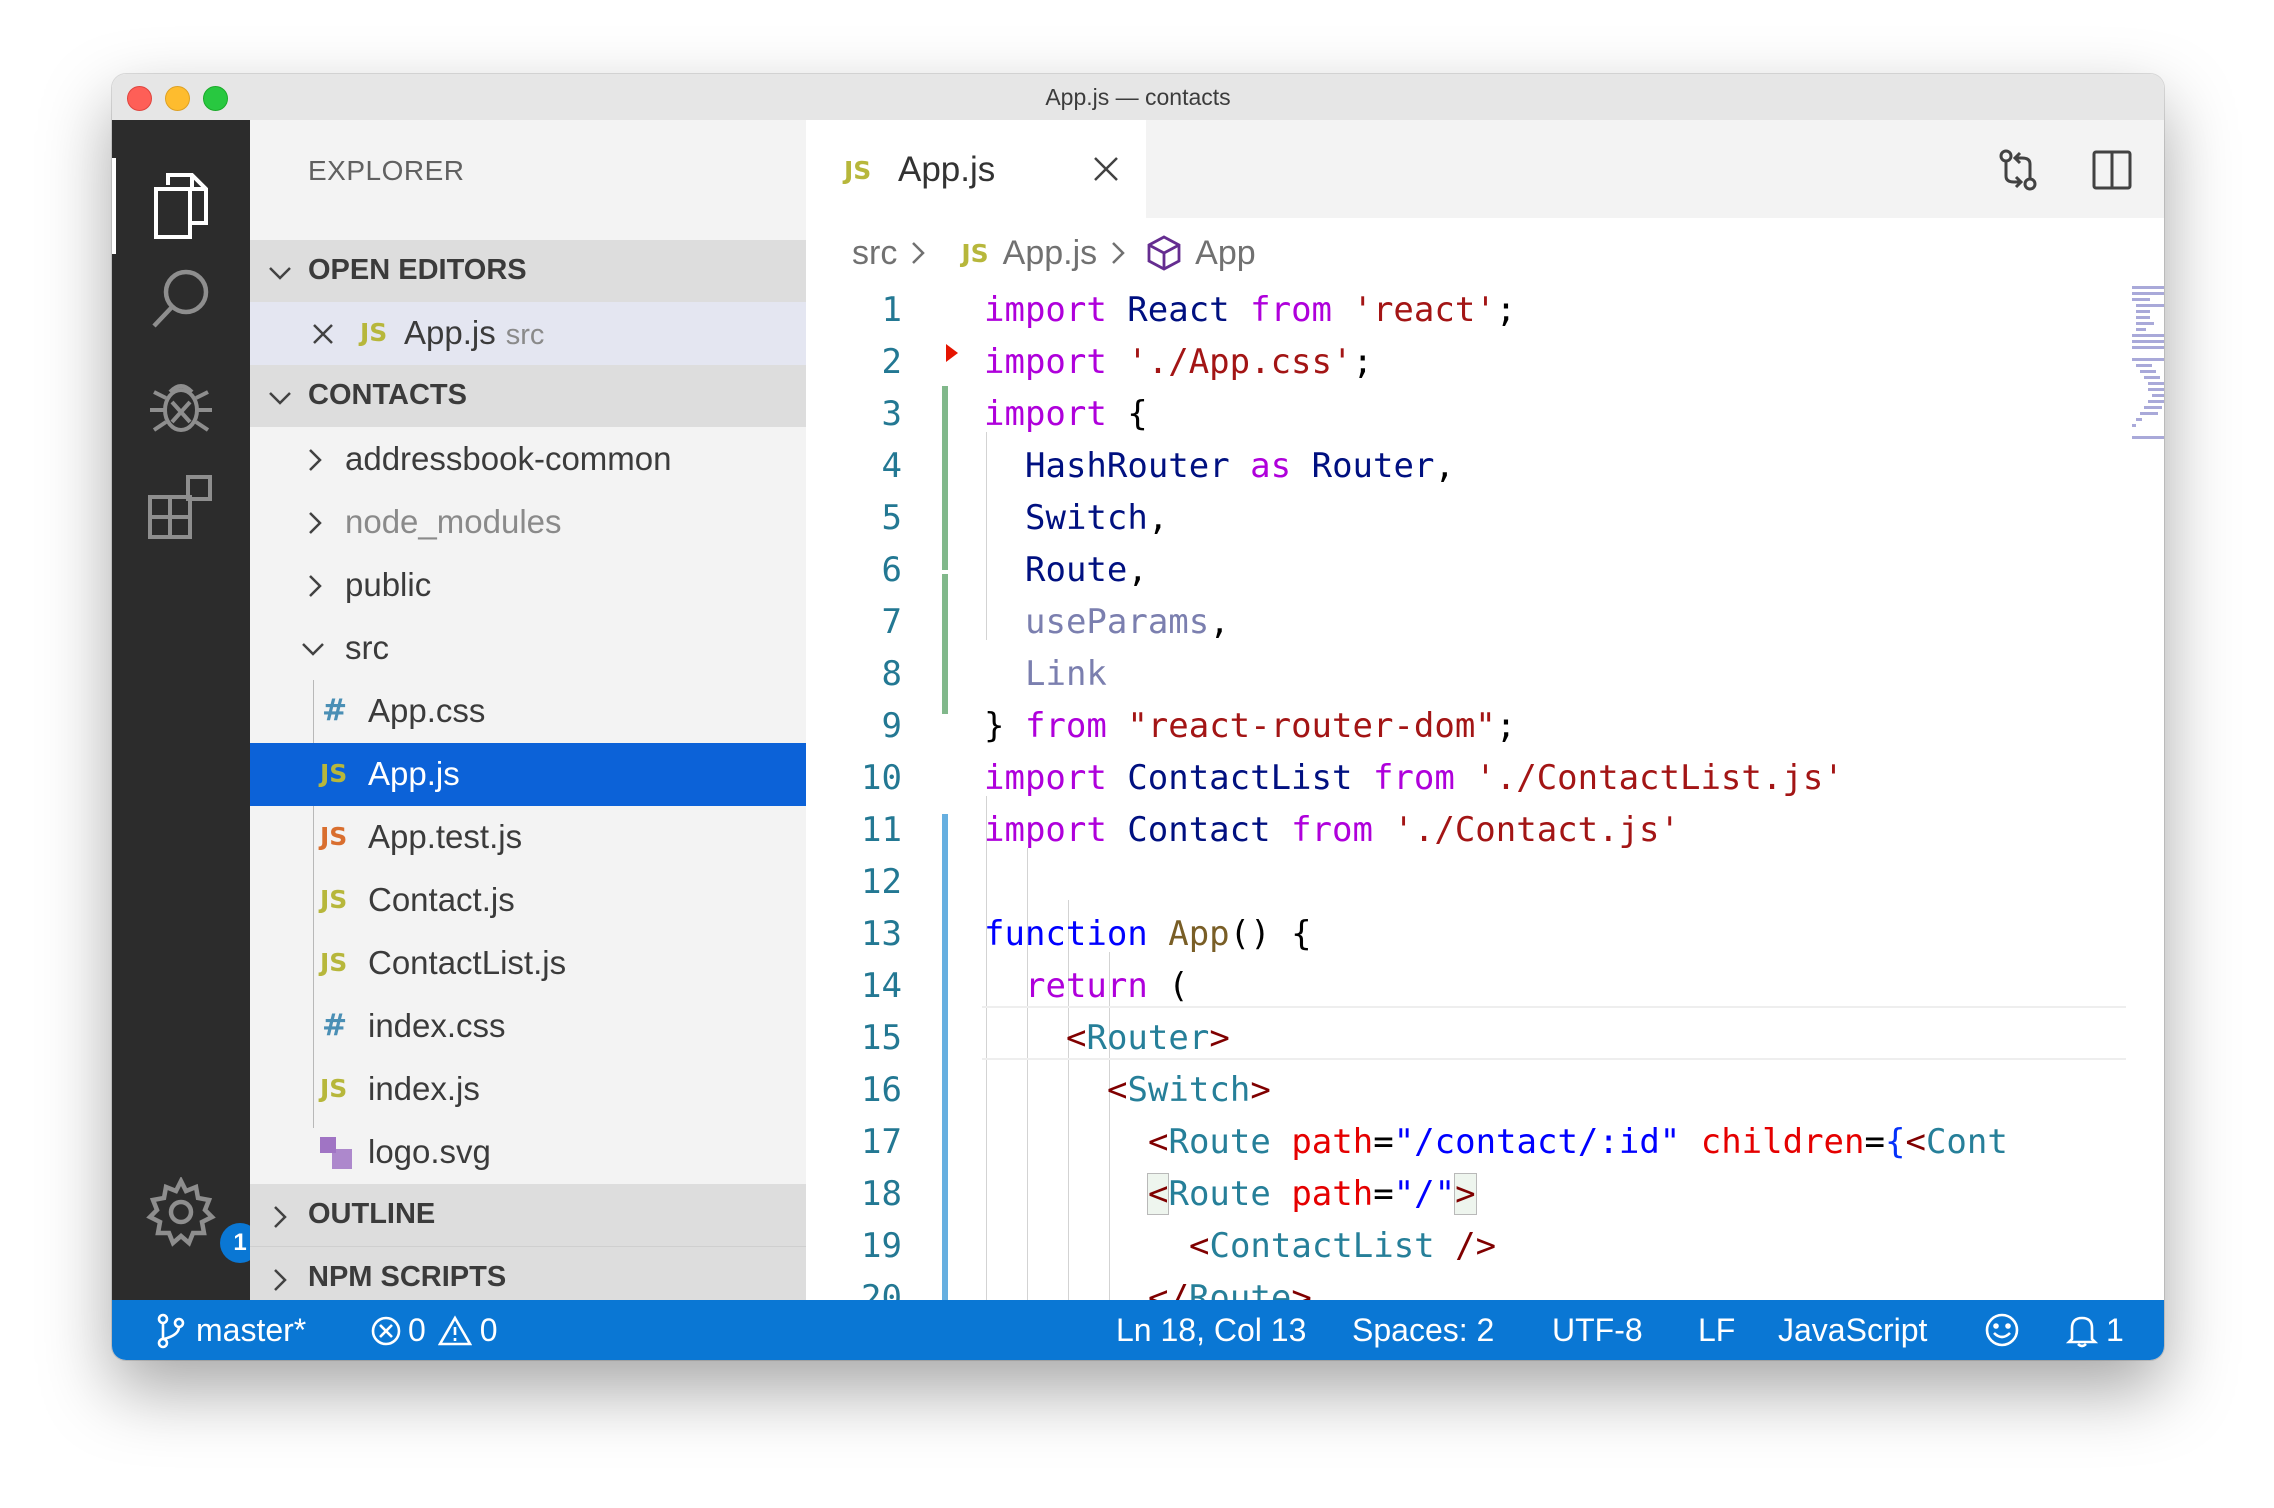  Describe the element at coordinates (171, 1330) in the screenshot. I see `git-branch-icon` at that location.